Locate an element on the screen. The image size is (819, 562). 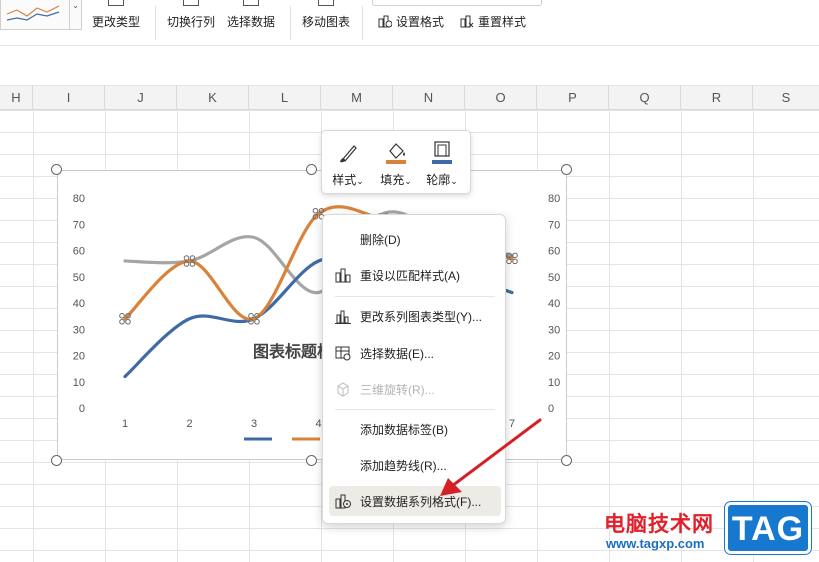
move-chart-icon is located at coordinates (326, 3).